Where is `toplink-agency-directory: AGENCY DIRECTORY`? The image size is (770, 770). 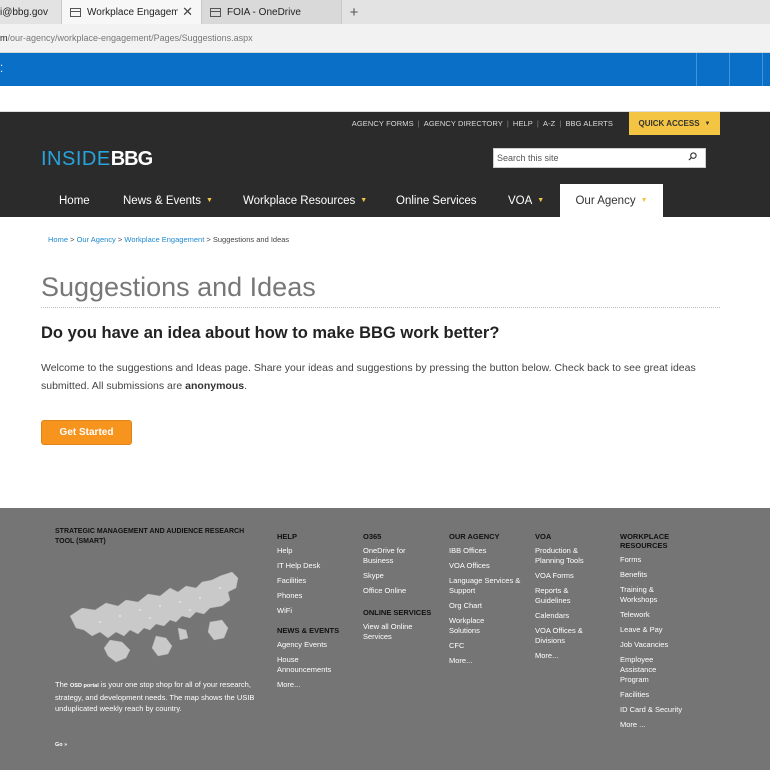
toplink-agency-directory: AGENCY DIRECTORY is located at coordinates (463, 123).